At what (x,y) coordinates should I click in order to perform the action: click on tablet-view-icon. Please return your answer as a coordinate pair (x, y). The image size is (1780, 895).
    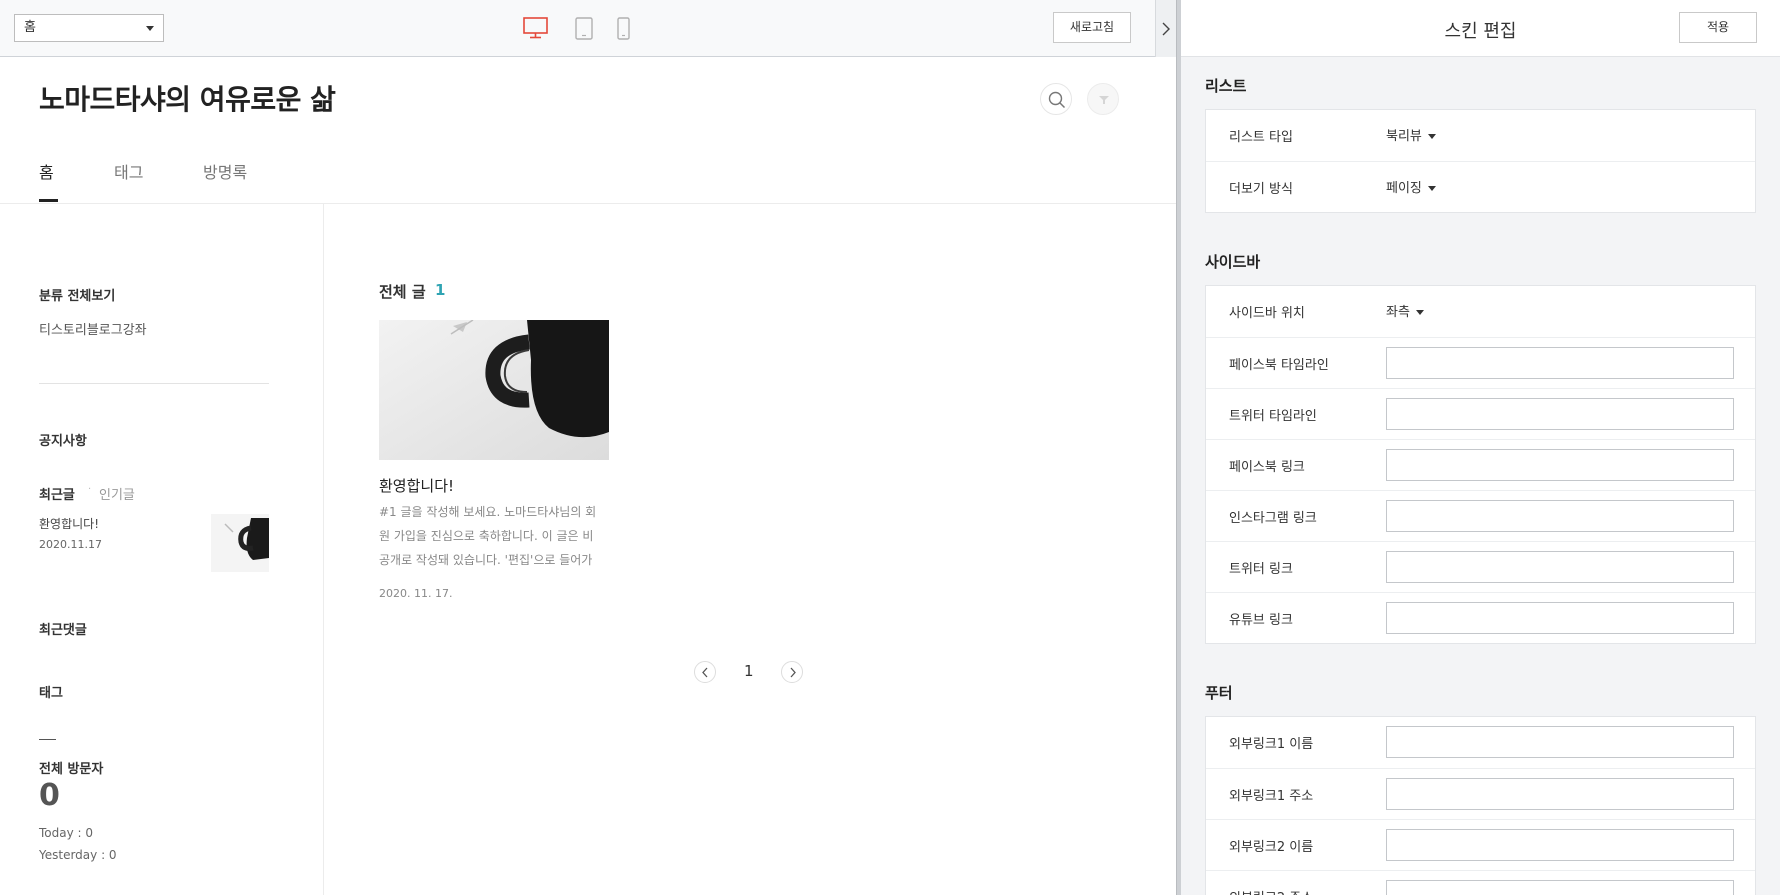
    Looking at the image, I should click on (584, 30).